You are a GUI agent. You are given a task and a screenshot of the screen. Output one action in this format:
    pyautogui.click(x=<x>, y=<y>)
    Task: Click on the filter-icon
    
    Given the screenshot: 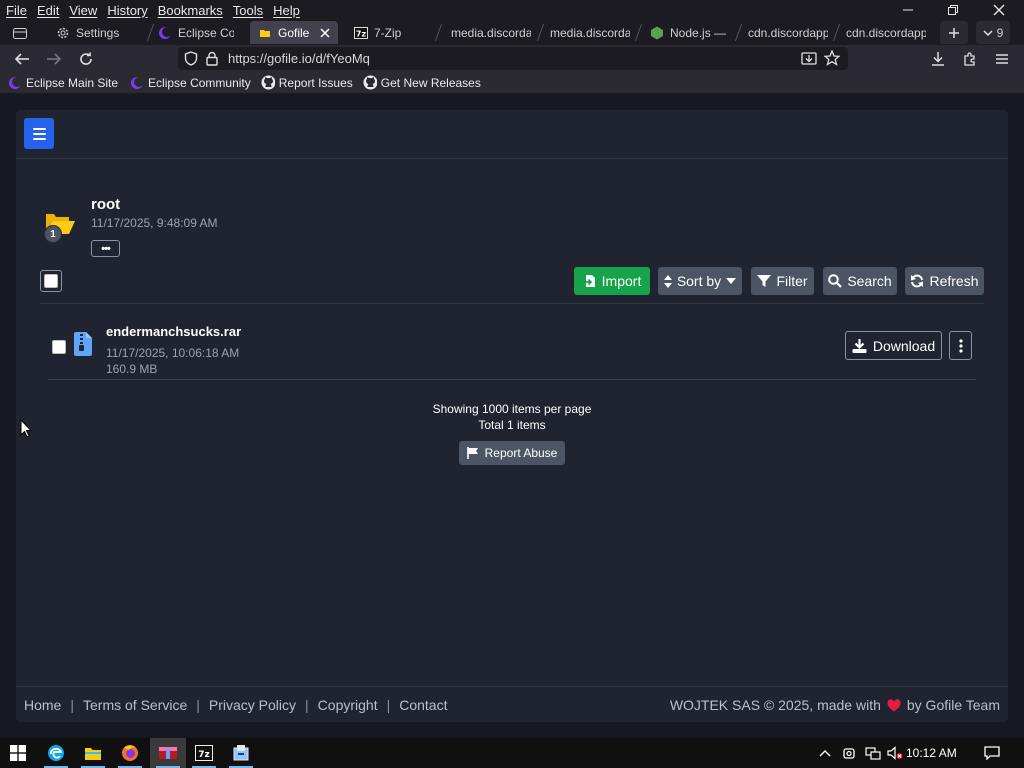 What is the action you would take?
    pyautogui.click(x=764, y=280)
    